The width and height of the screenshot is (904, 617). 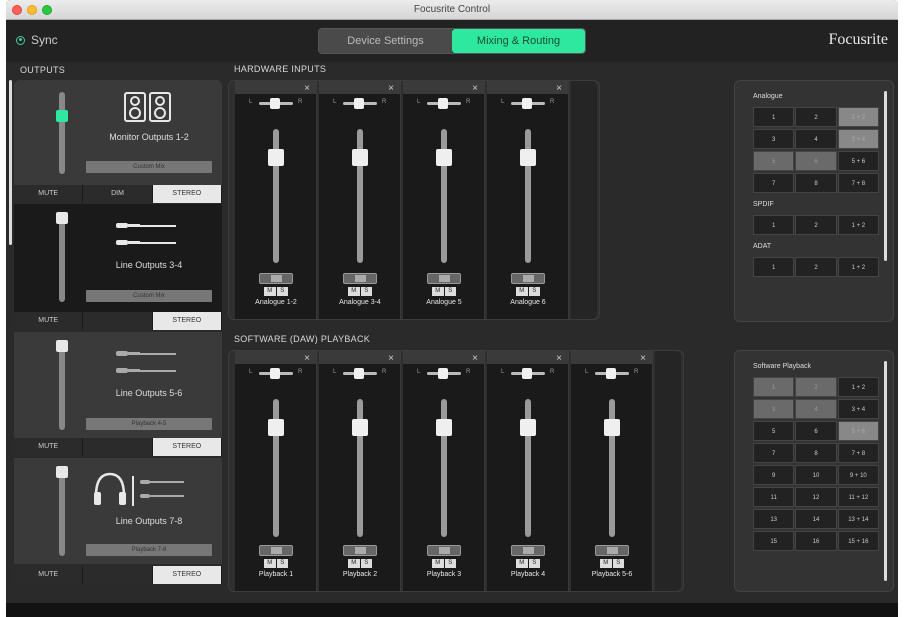 What do you see at coordinates (816, 497) in the screenshot?
I see `routing-cell: 12` at bounding box center [816, 497].